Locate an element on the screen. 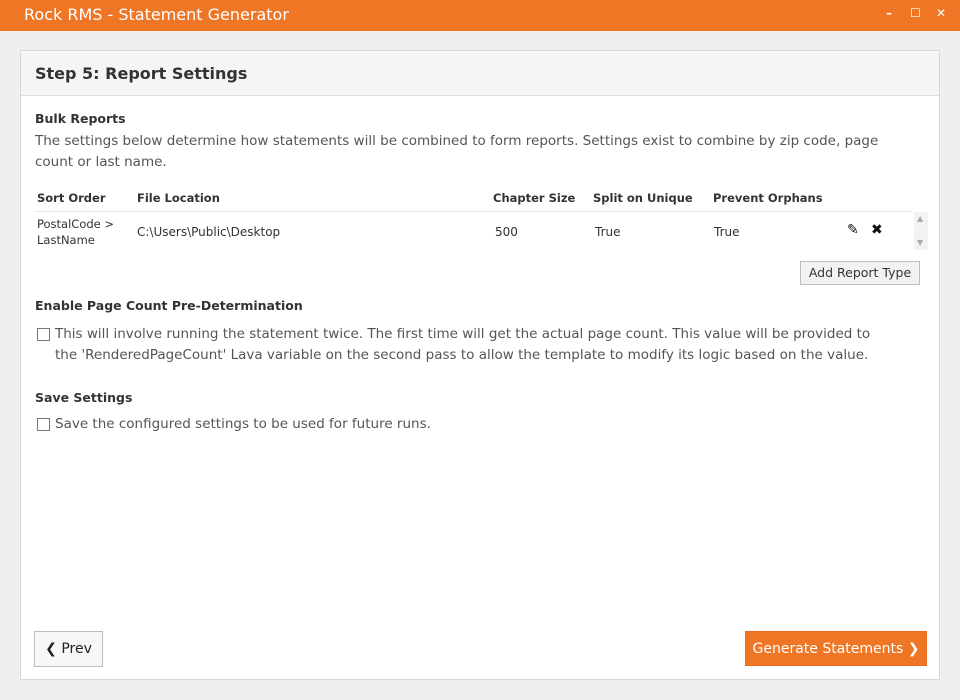  bulk-reports-heading: Bulk Reports is located at coordinates (80, 118).